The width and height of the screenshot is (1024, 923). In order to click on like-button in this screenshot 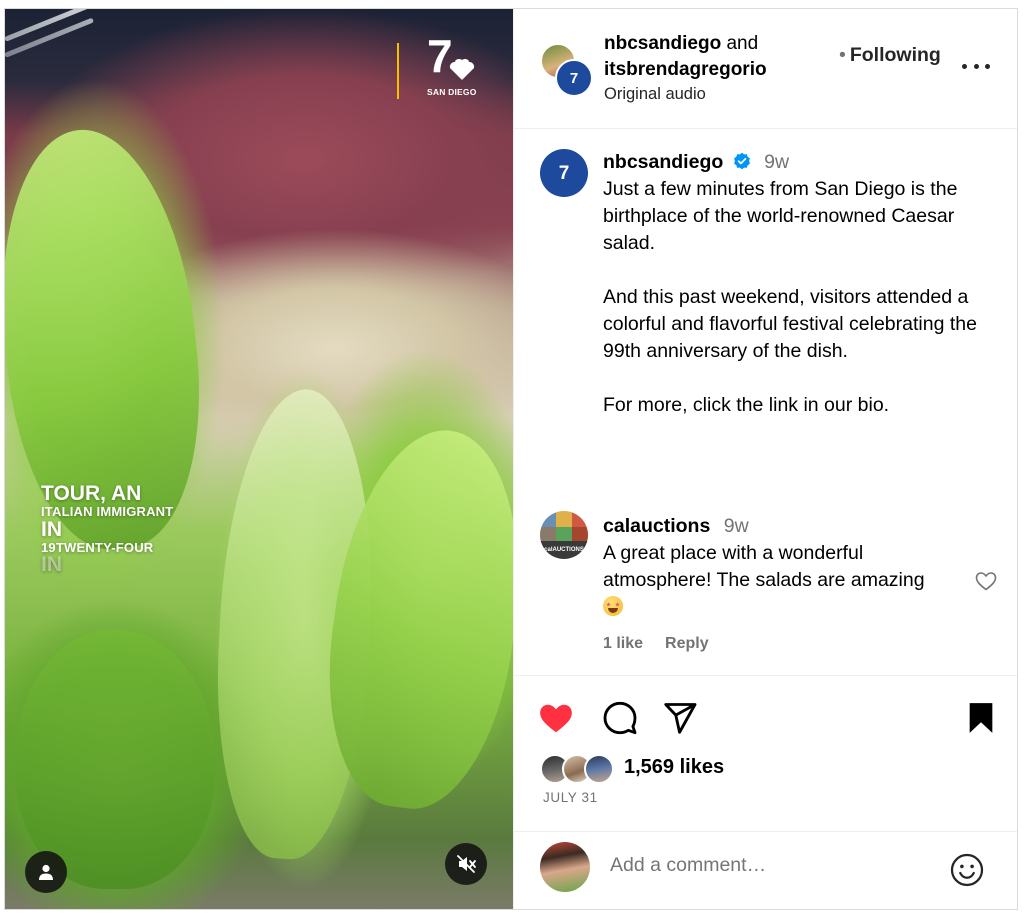, I will do `click(556, 718)`.